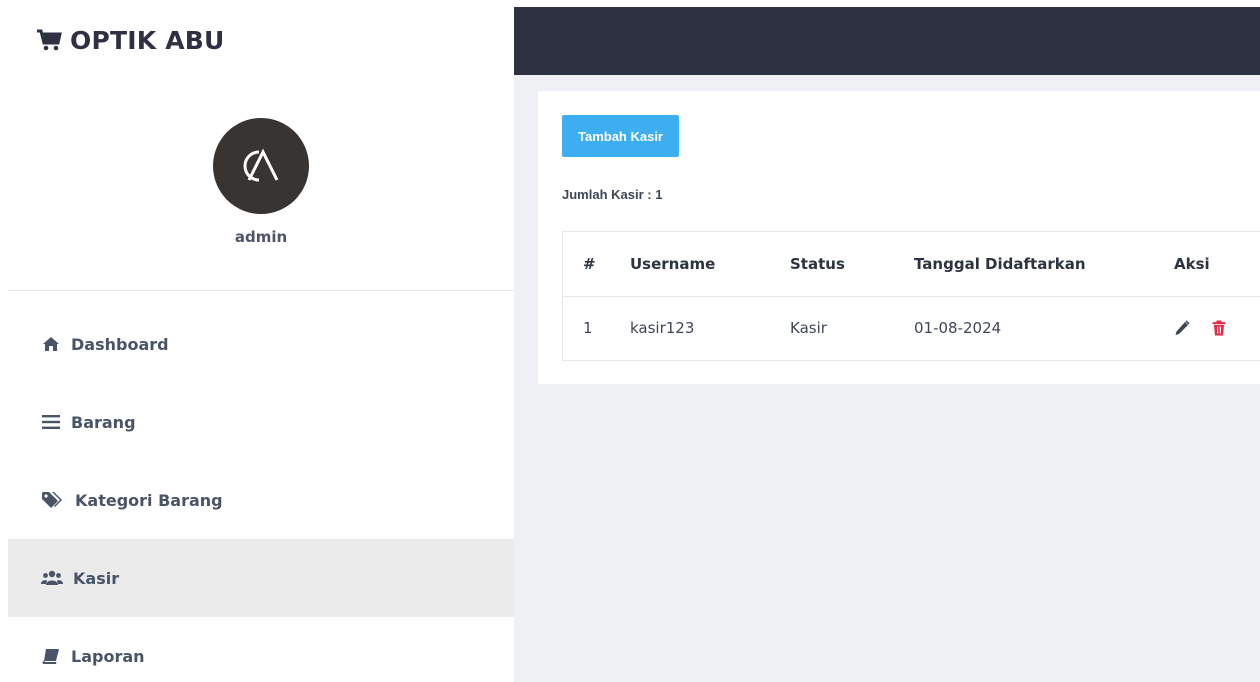 The image size is (1260, 682). What do you see at coordinates (589, 263) in the screenshot?
I see `column-header-number: #` at bounding box center [589, 263].